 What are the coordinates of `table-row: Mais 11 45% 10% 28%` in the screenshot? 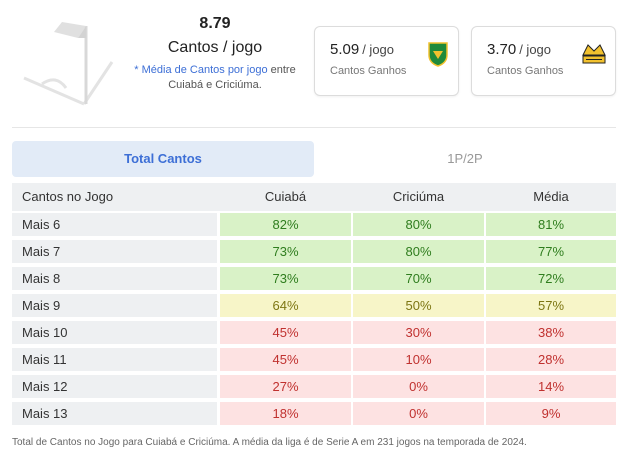 It's located at (314, 359).